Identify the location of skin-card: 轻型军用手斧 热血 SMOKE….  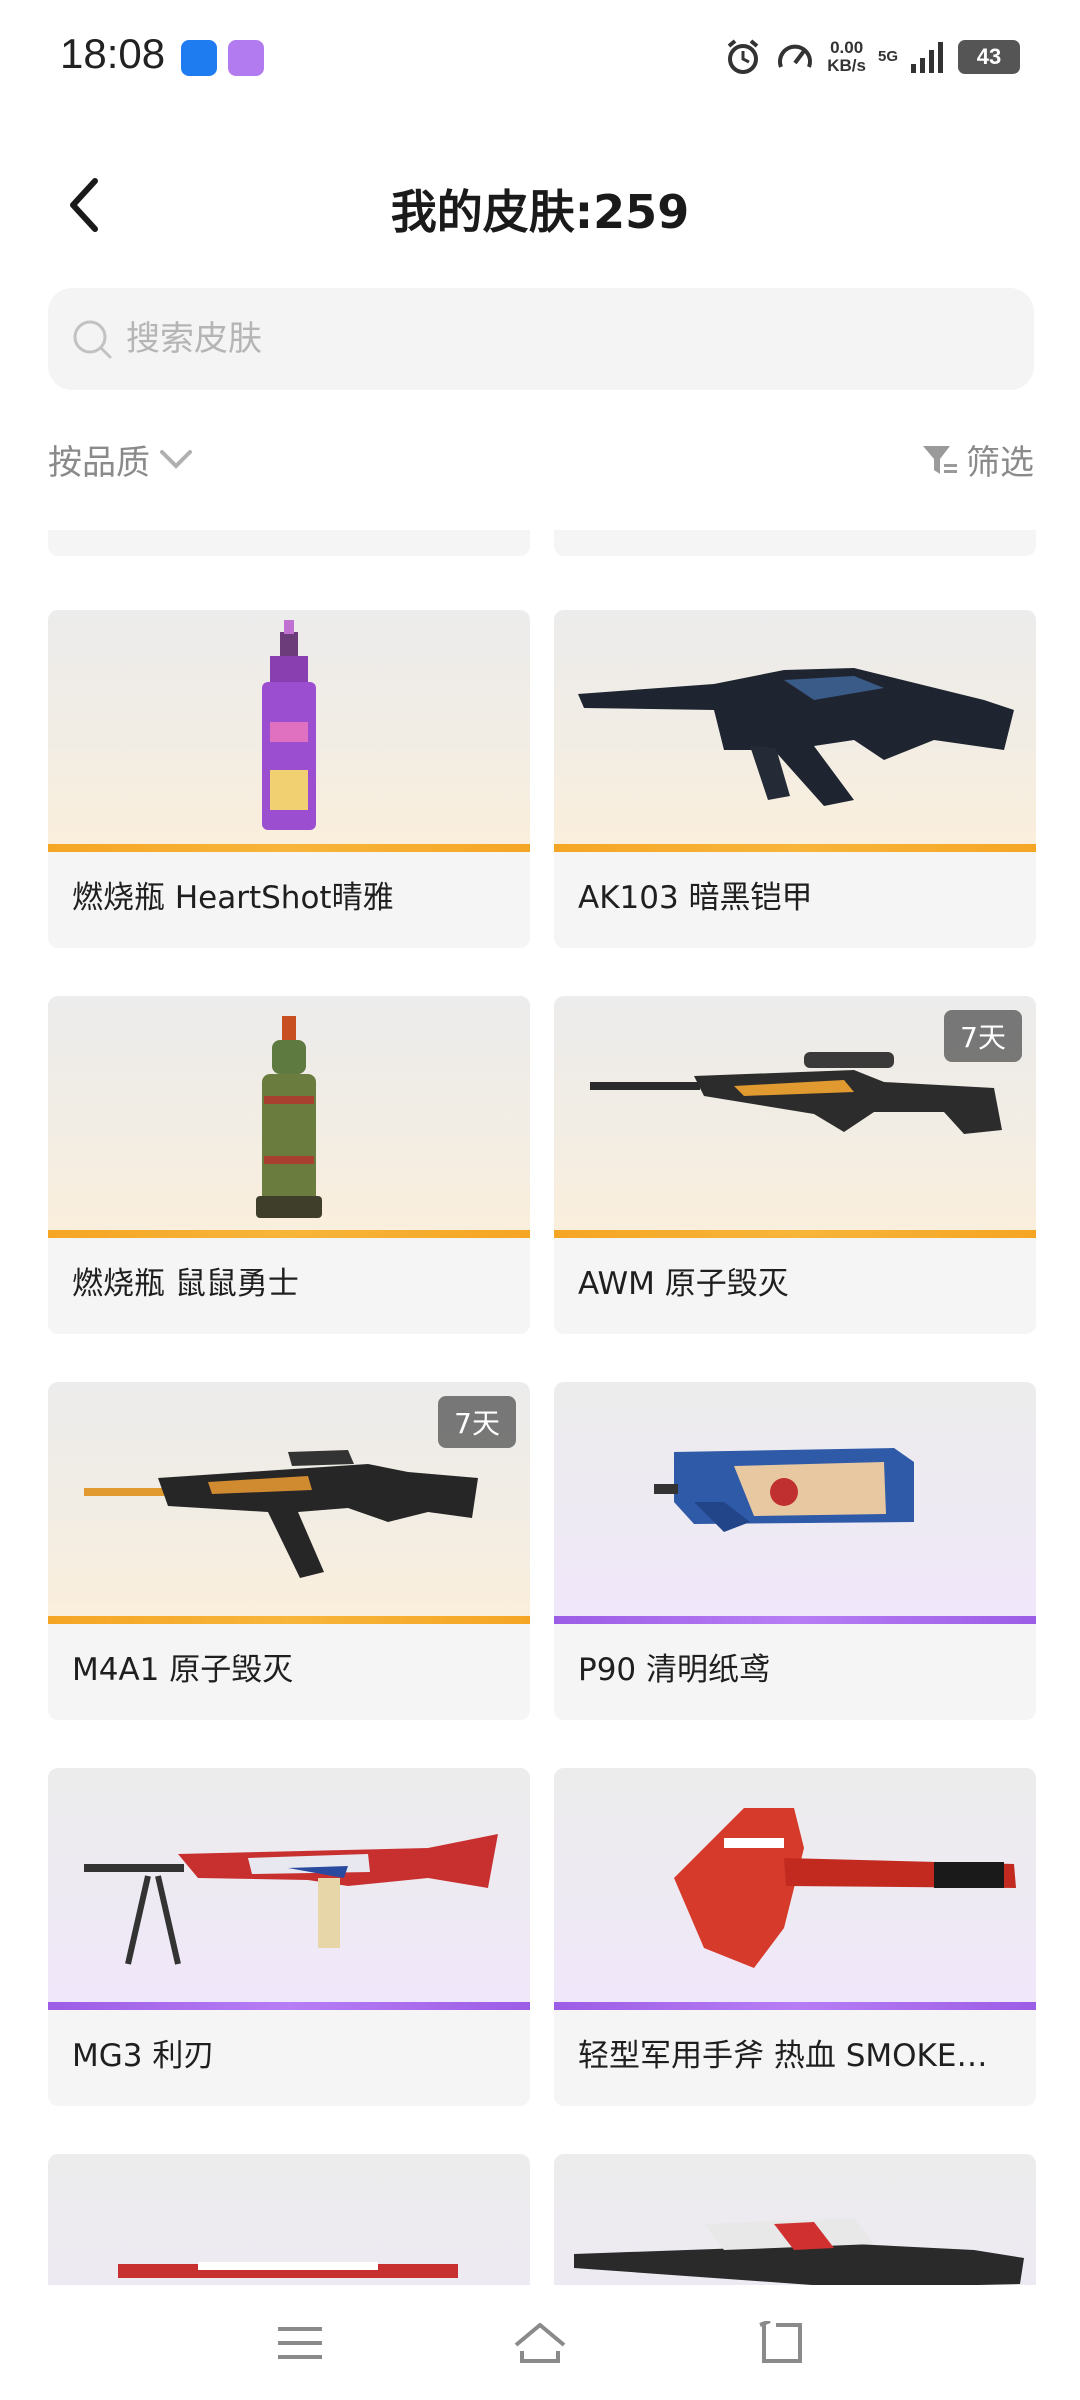
(795, 1937).